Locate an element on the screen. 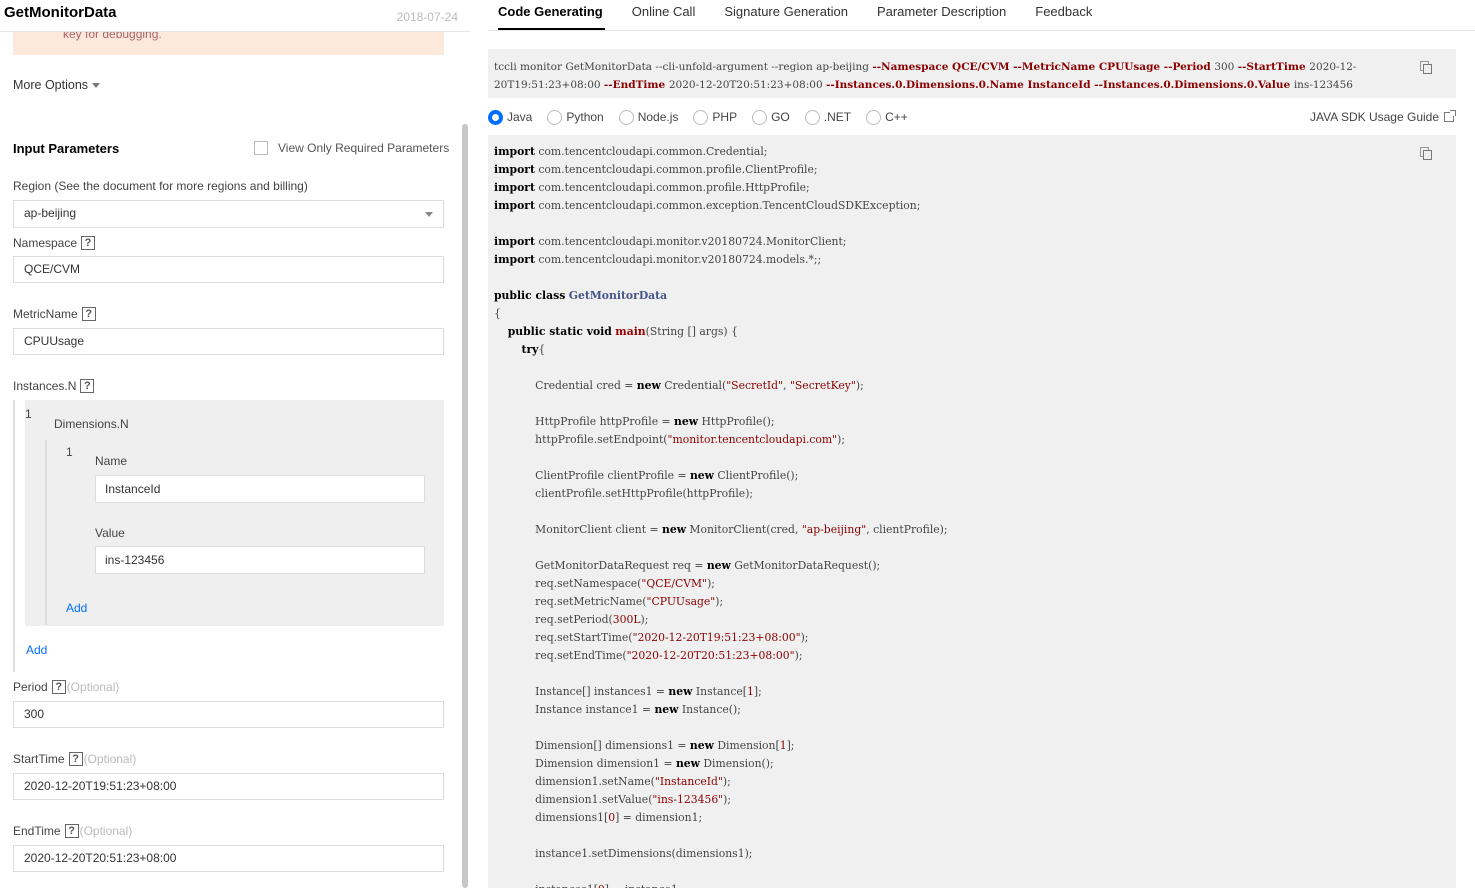  language-option-cpp: C++ is located at coordinates (887, 117).